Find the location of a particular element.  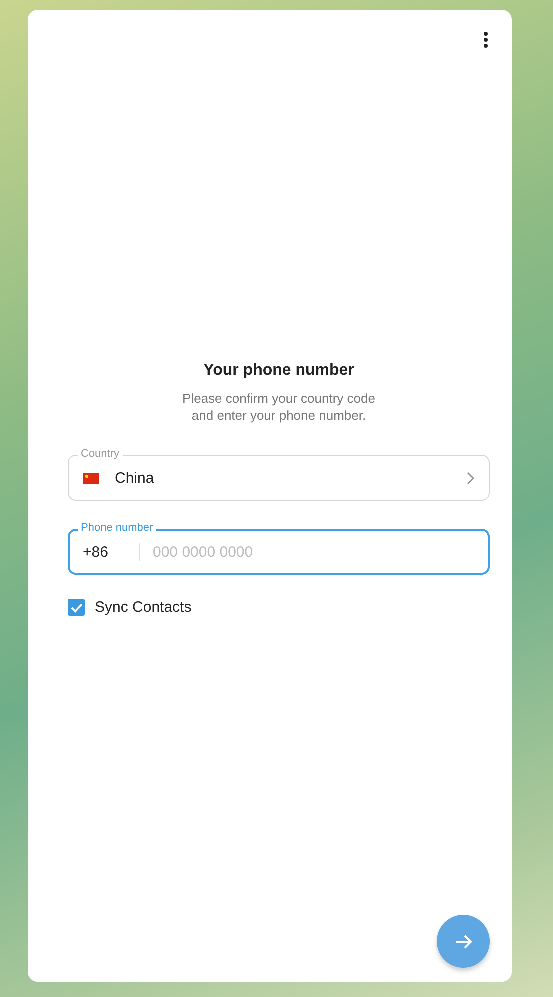

next-button is located at coordinates (463, 941).